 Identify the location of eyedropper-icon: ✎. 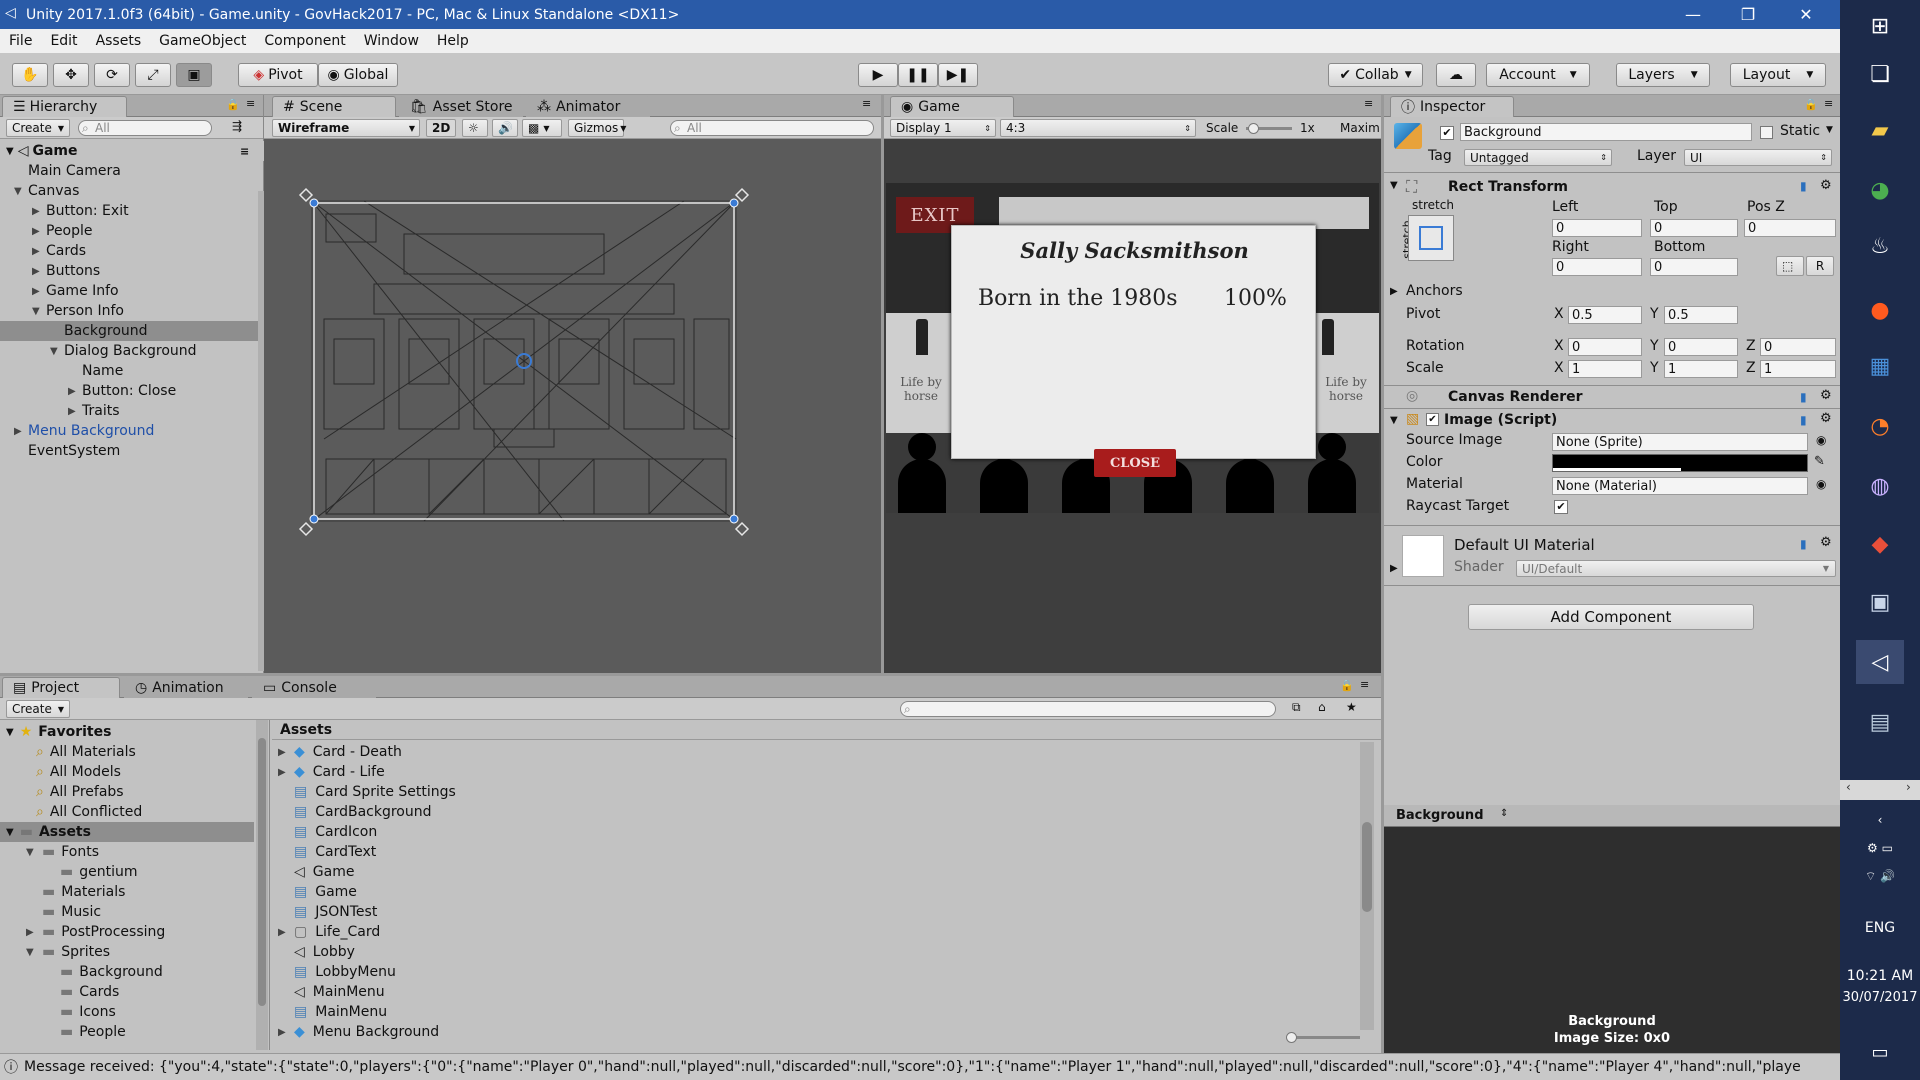
(1819, 461).